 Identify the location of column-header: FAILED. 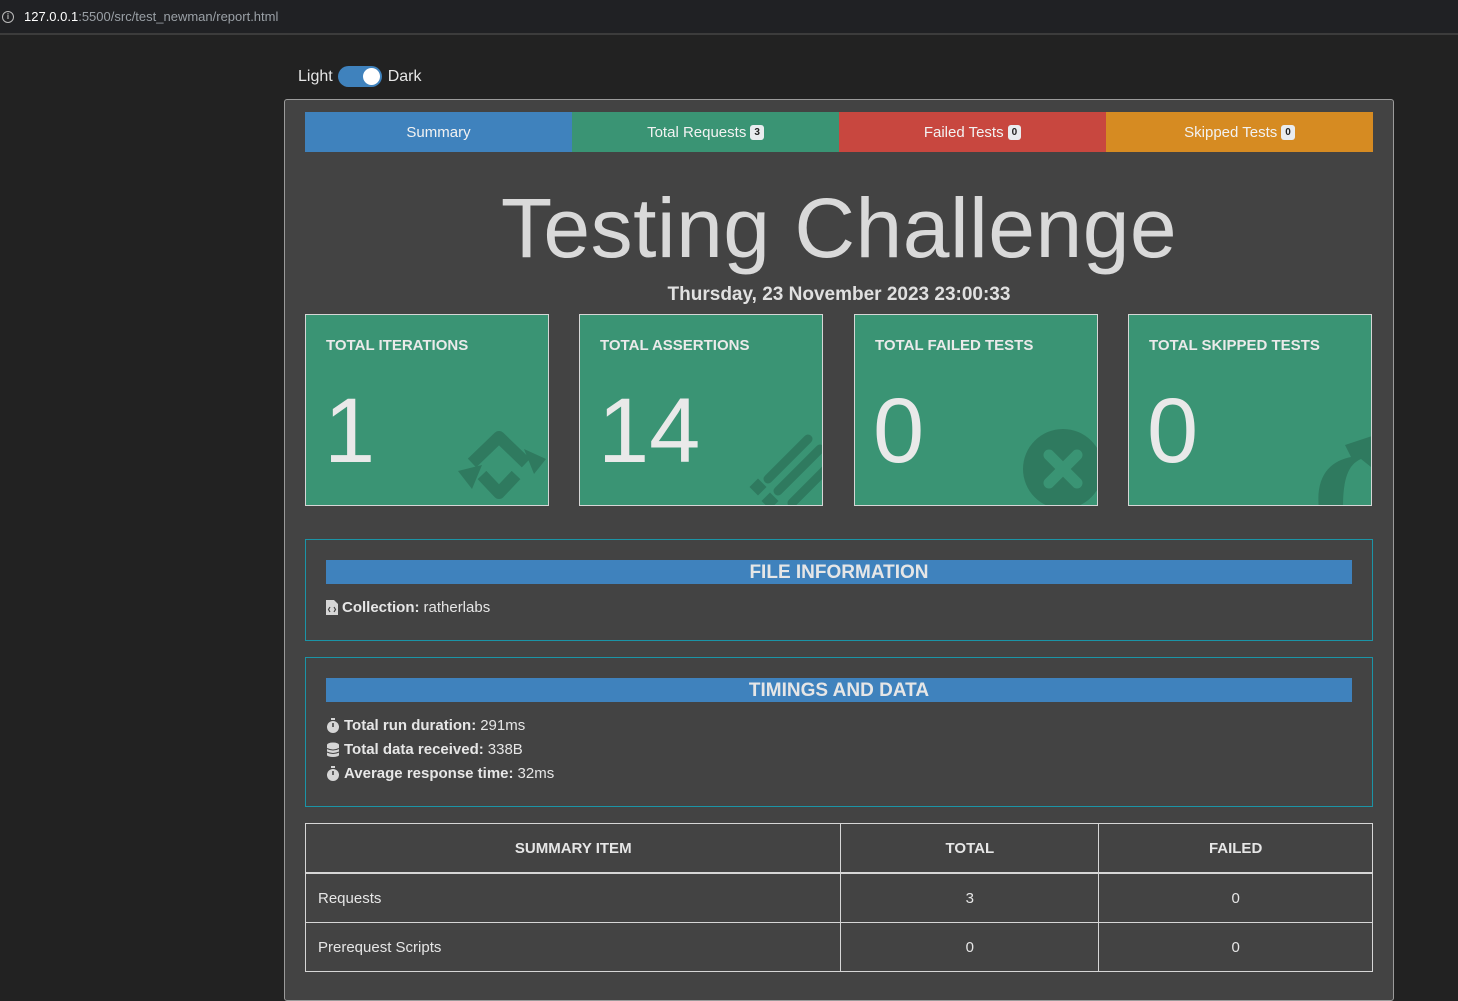
(1235, 848).